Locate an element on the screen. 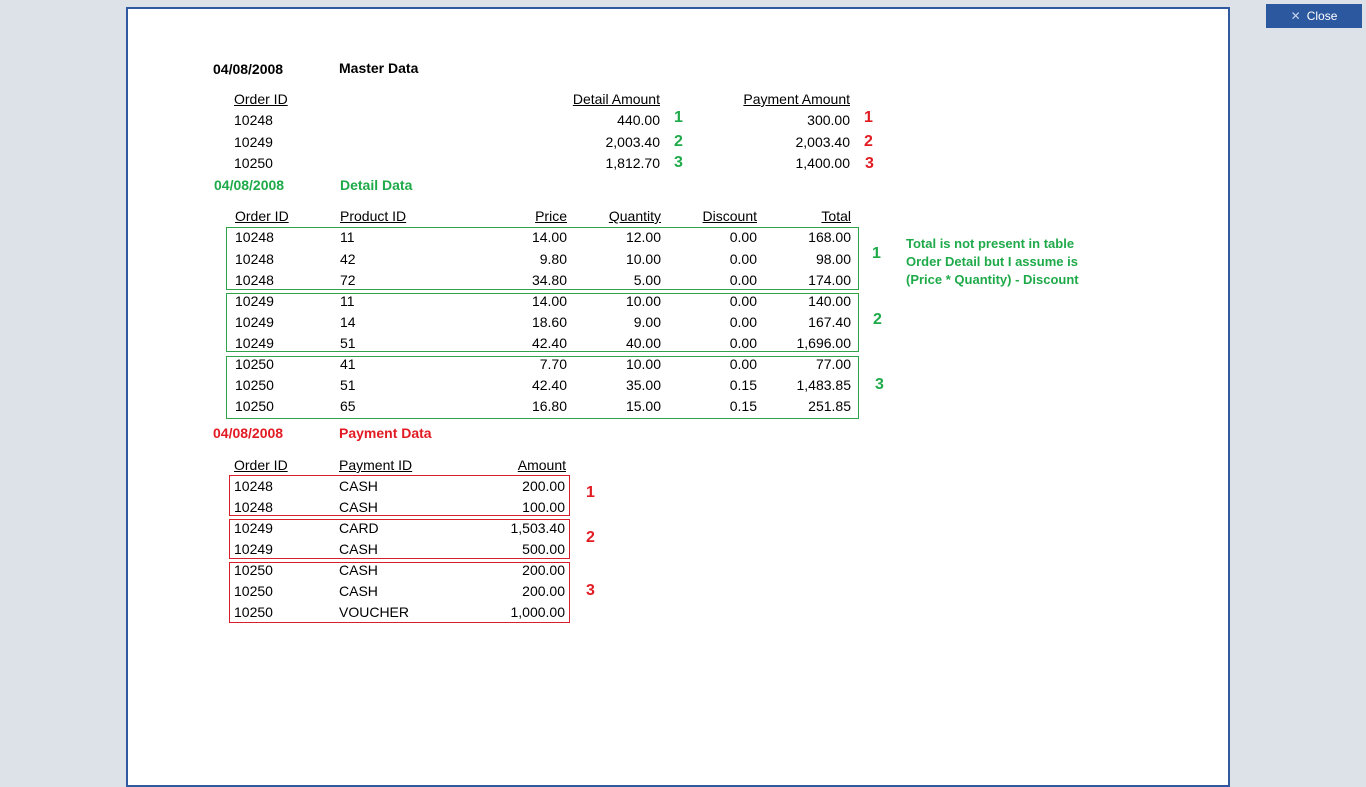 The width and height of the screenshot is (1366, 787). detail-cell-quantity: 35.00 is located at coordinates (643, 385).